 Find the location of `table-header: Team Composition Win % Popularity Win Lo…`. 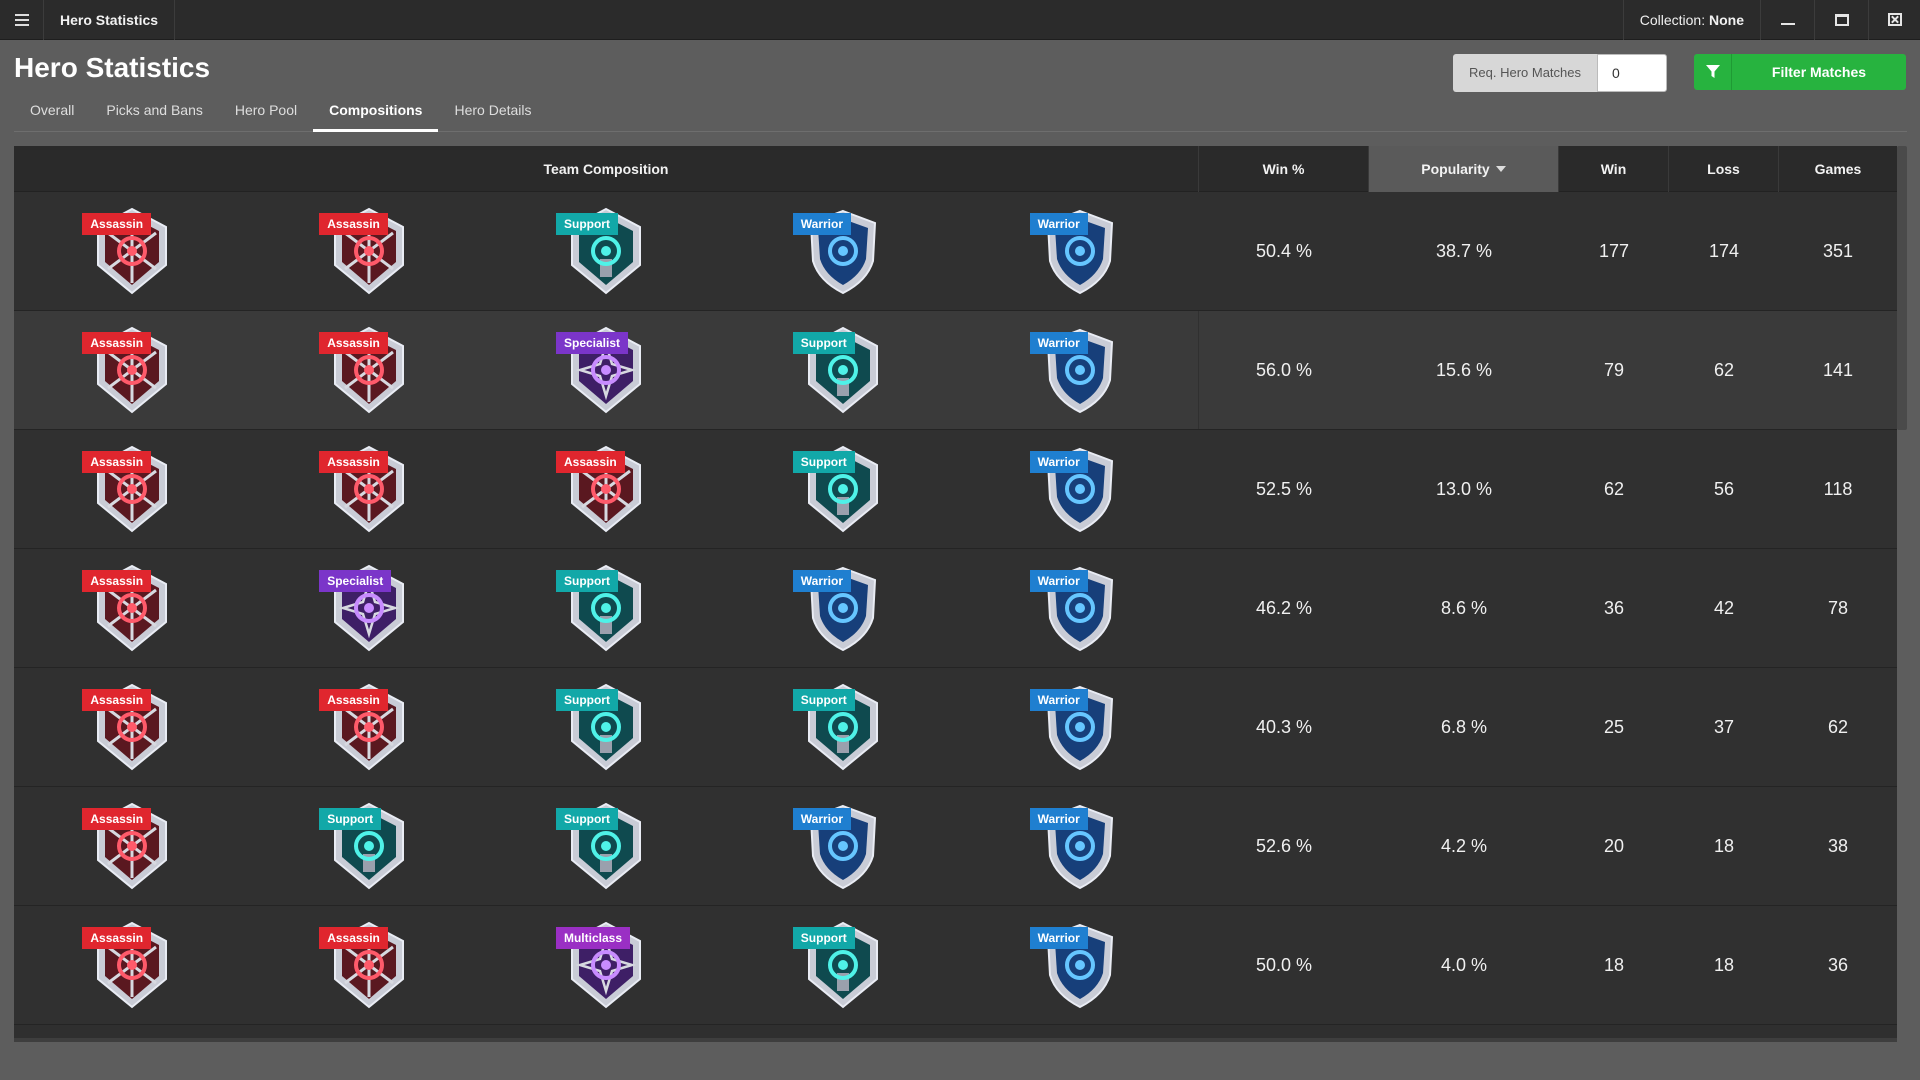

table-header: Team Composition Win % Popularity Win Lo… is located at coordinates (955, 169).